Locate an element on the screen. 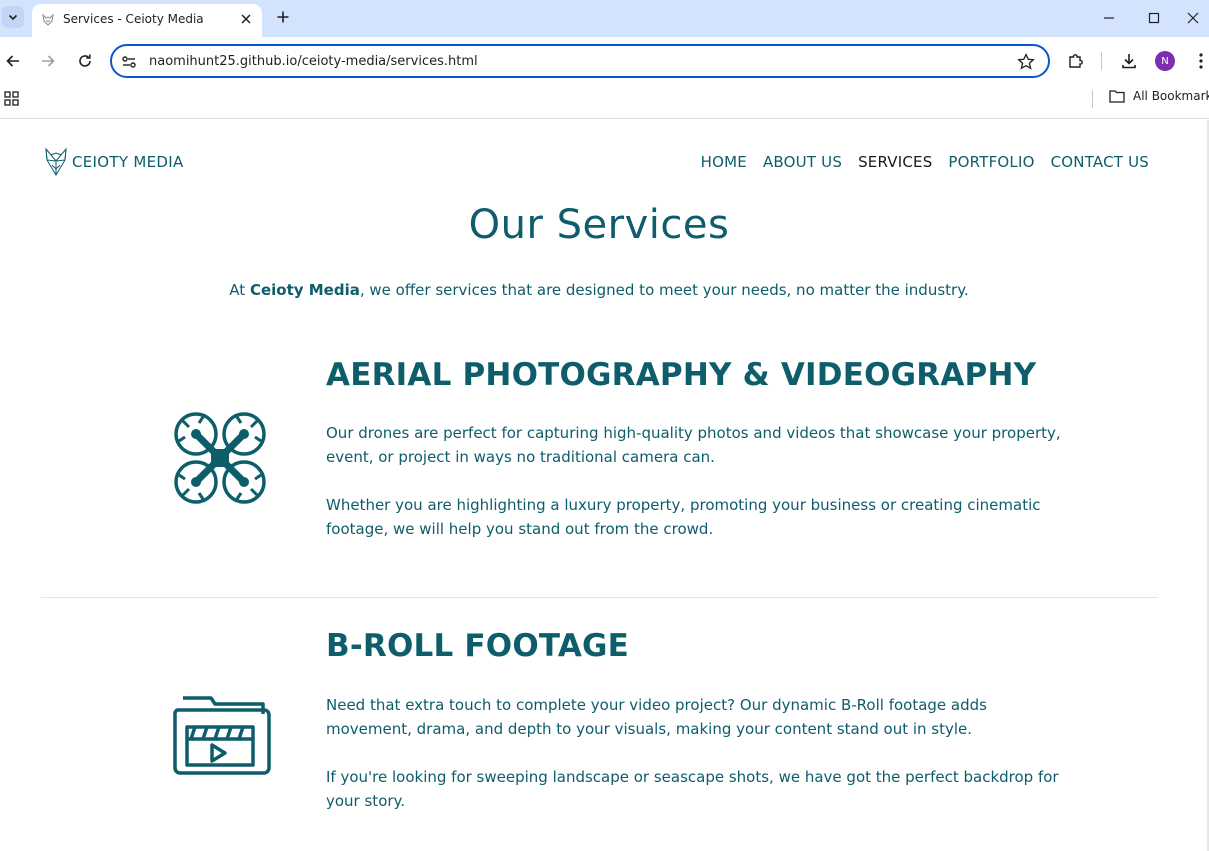  logo-text: CEIOTY MEDIA is located at coordinates (128, 162).